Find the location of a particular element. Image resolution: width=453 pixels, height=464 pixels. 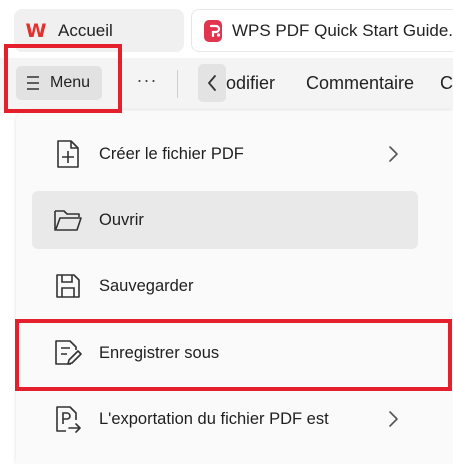

menu-item-label: L'exportation du fichier PDF est is located at coordinates (214, 418).